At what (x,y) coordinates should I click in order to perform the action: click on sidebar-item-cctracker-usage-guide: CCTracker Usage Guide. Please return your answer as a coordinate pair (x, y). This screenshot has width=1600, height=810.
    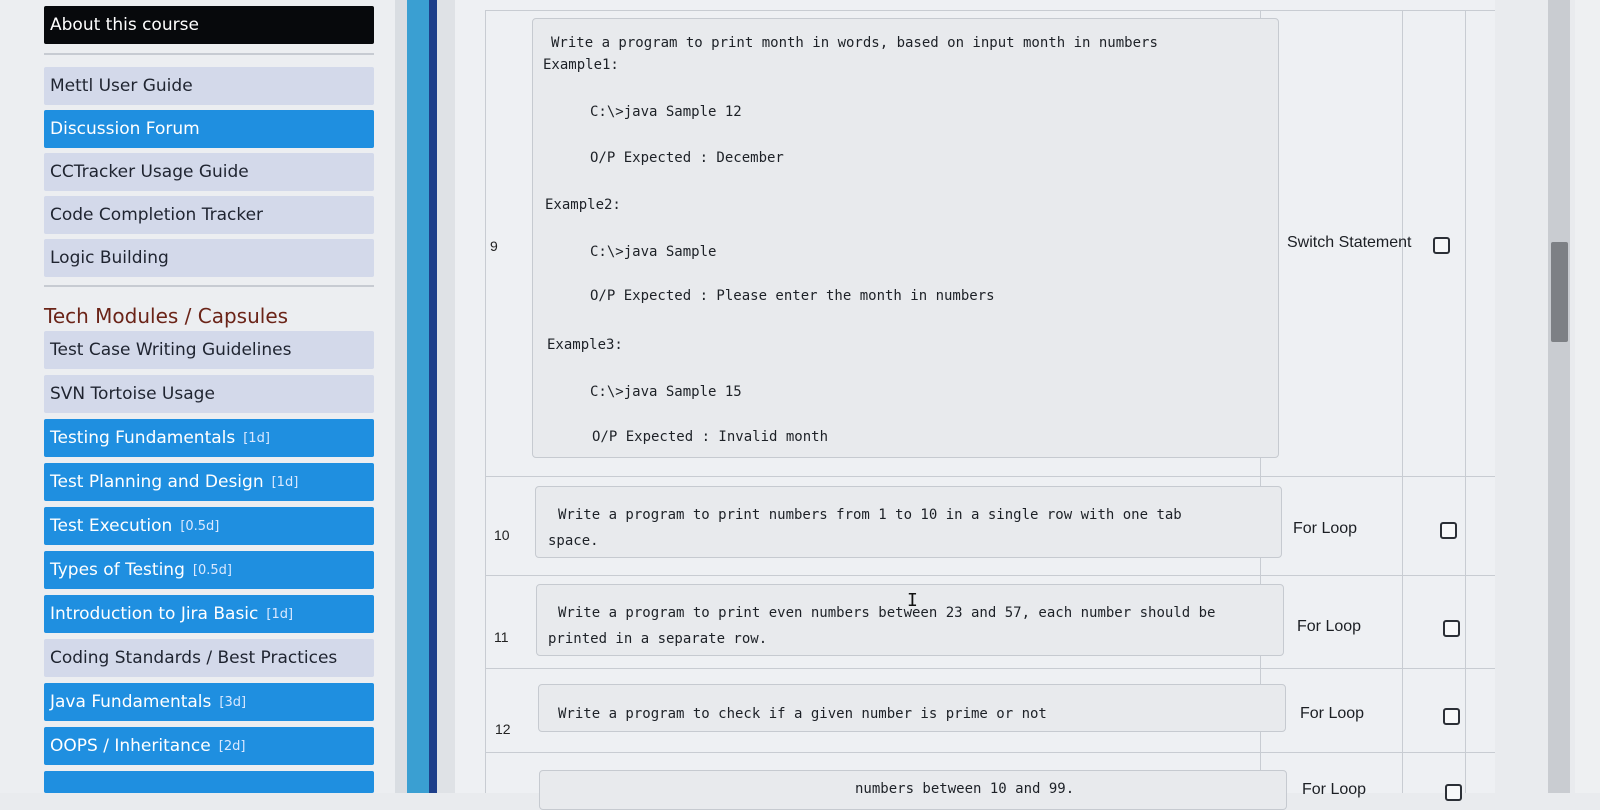
    Looking at the image, I should click on (209, 172).